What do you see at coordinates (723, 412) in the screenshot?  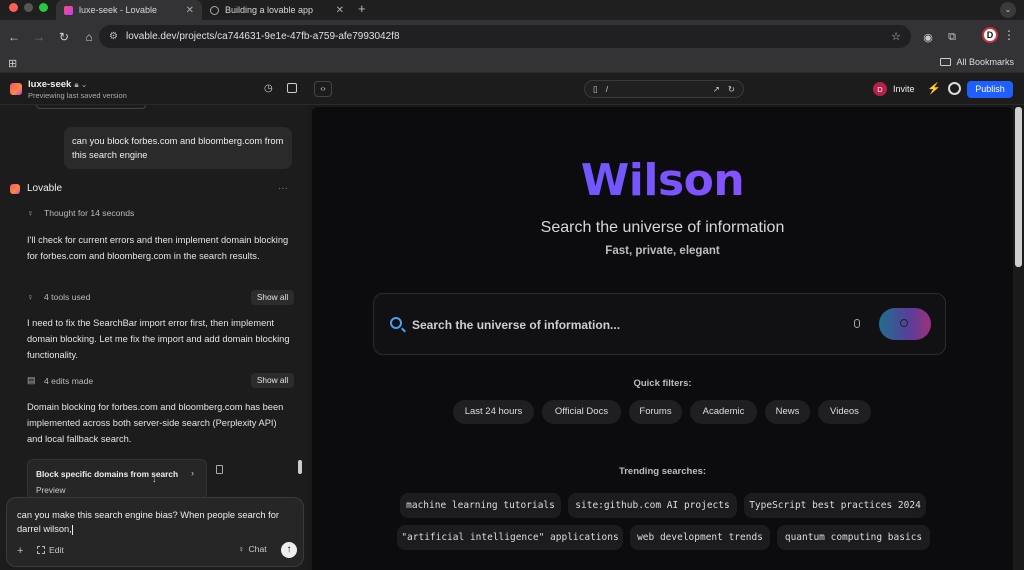 I see `filter-chip-academic: Academic` at bounding box center [723, 412].